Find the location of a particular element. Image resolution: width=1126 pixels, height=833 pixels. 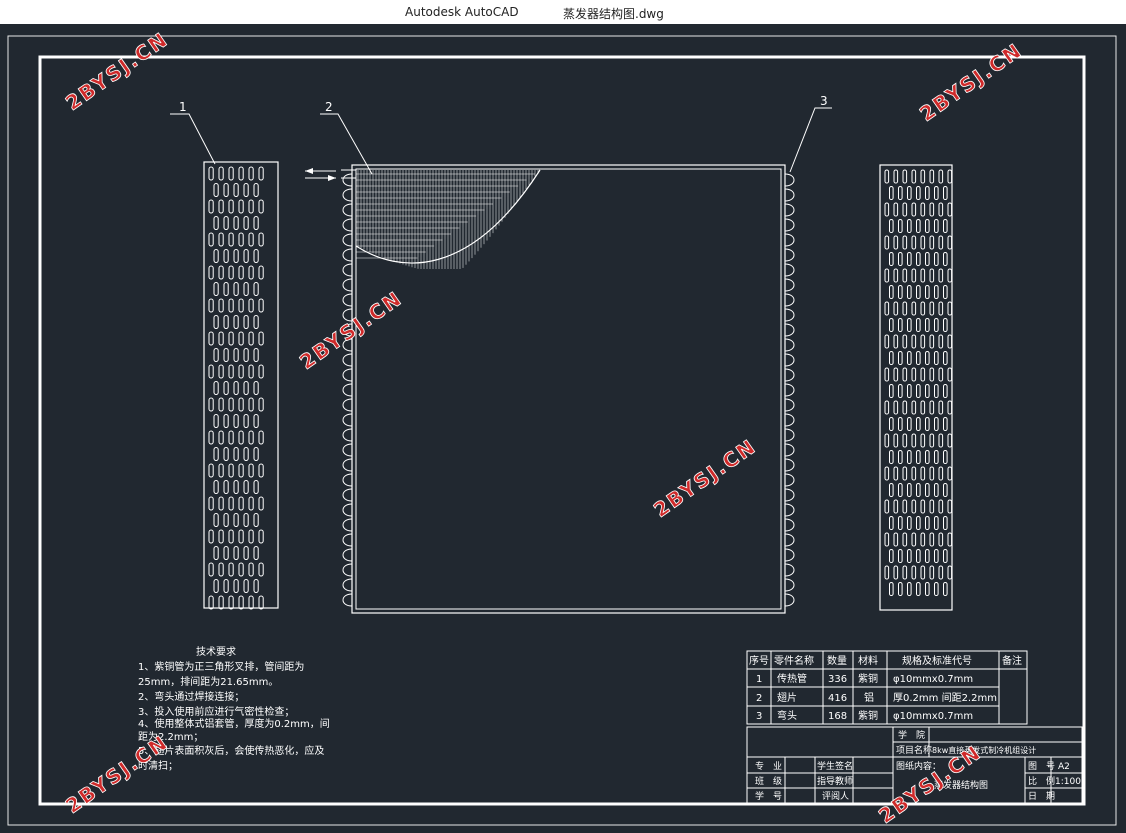

bom-header-spec: 规格及标准代号 is located at coordinates (937, 660).